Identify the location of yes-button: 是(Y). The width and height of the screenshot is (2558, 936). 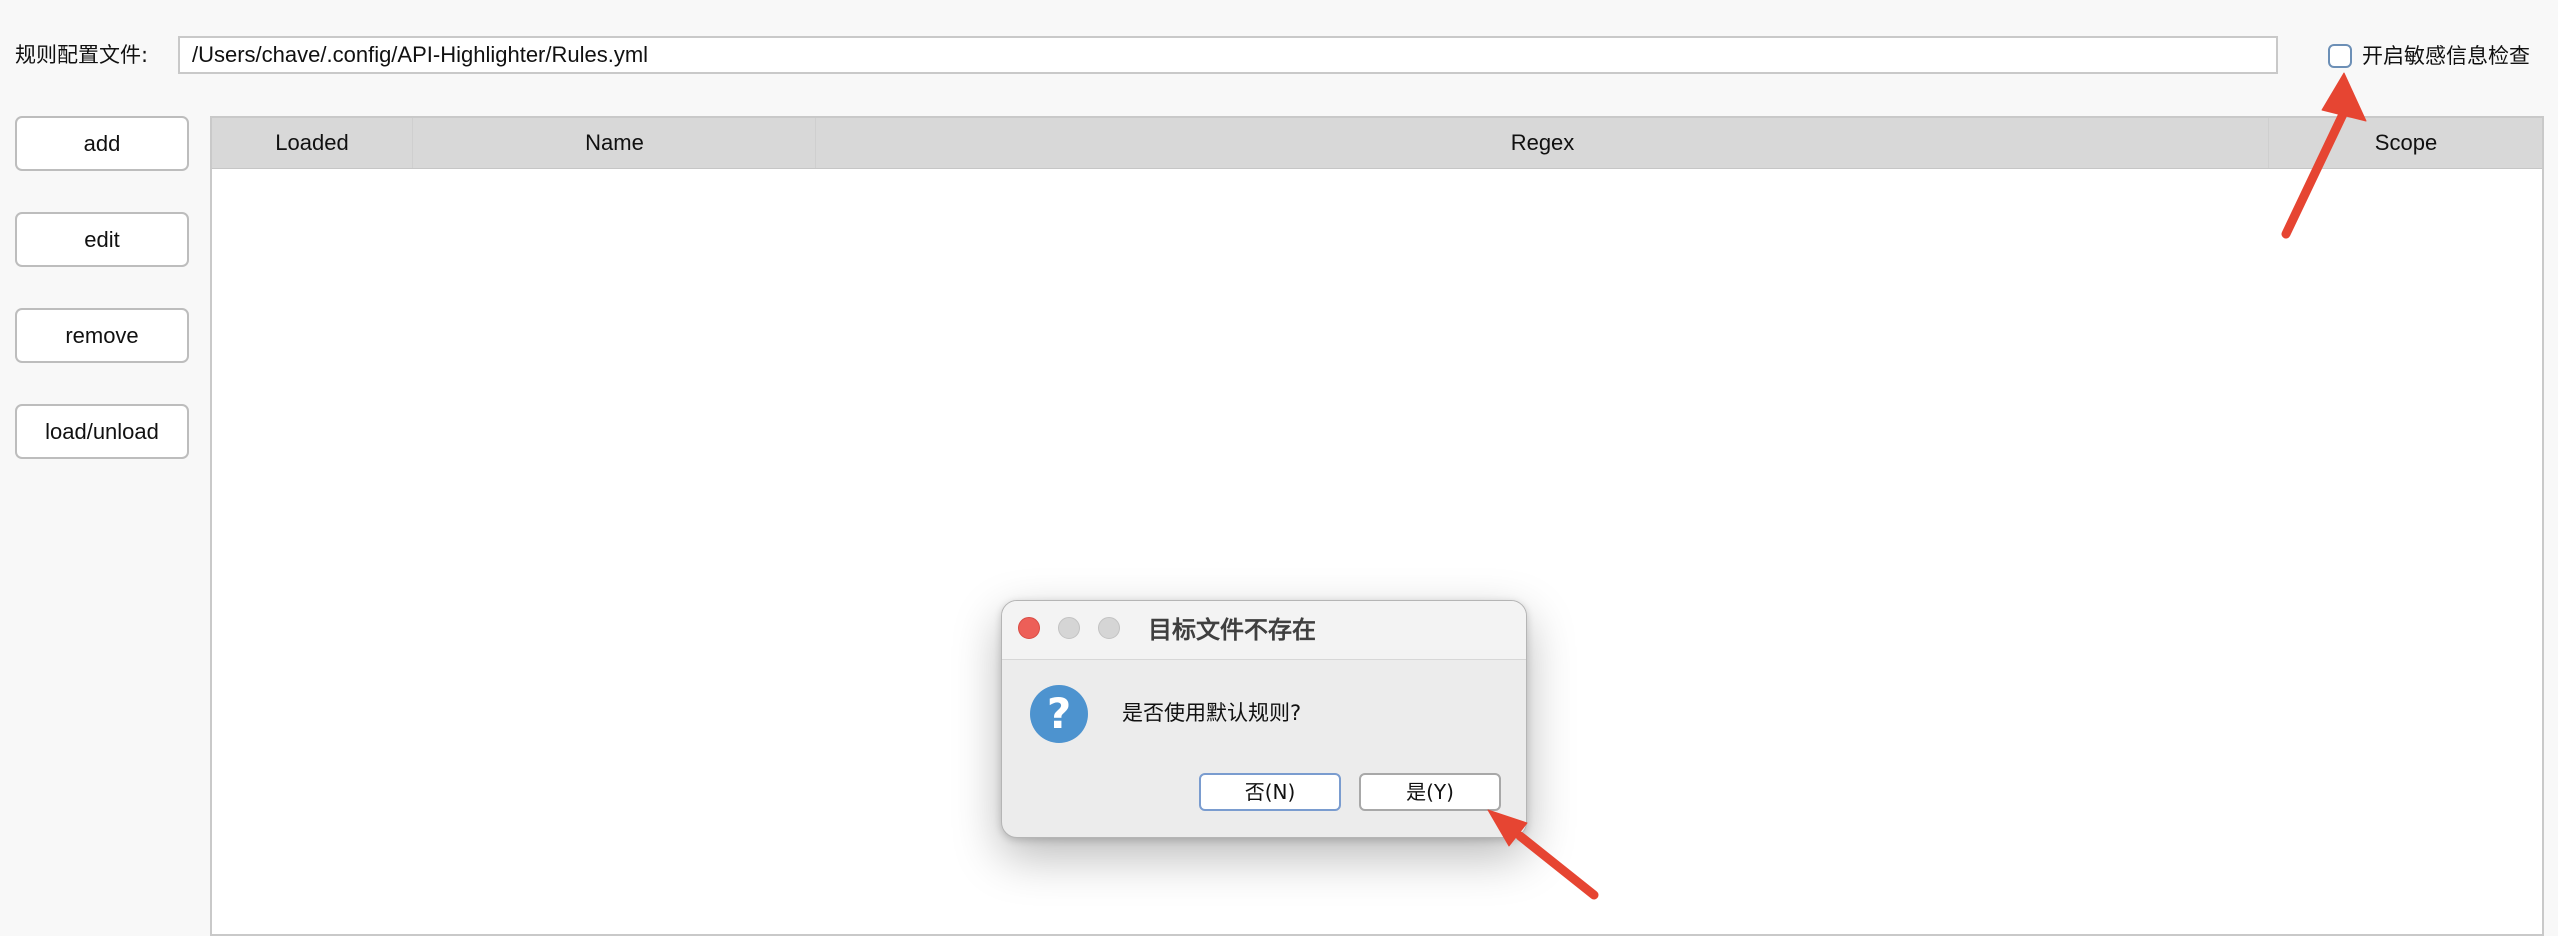
(1430, 792).